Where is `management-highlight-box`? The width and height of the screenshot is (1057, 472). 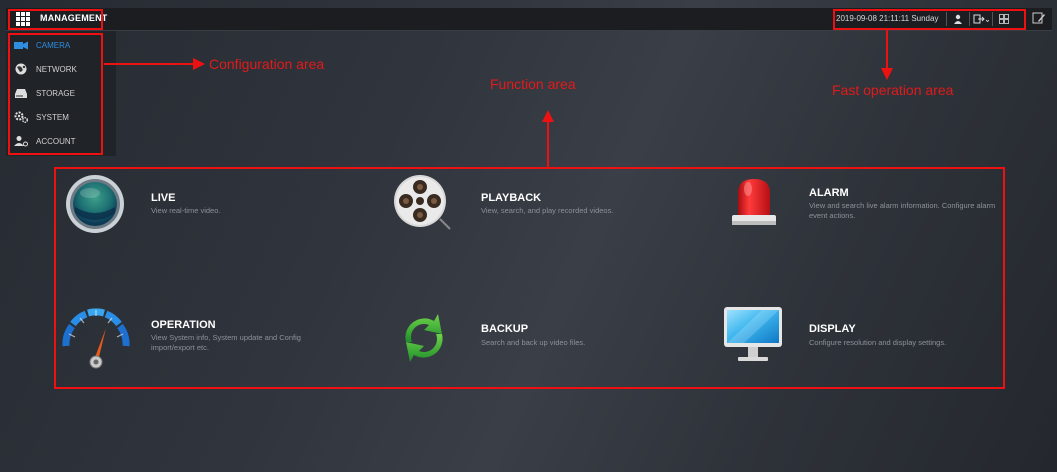
management-highlight-box is located at coordinates (55, 19).